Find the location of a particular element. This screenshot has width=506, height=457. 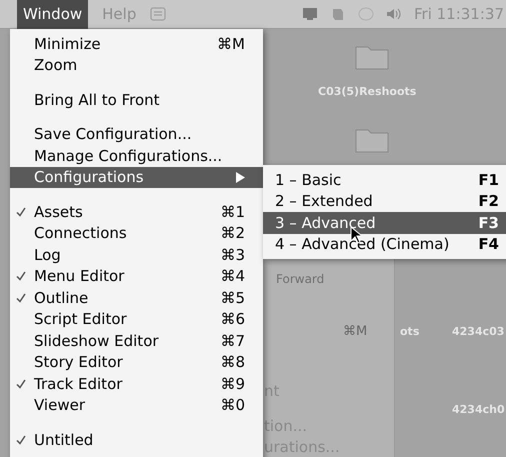

display-icon is located at coordinates (310, 14).